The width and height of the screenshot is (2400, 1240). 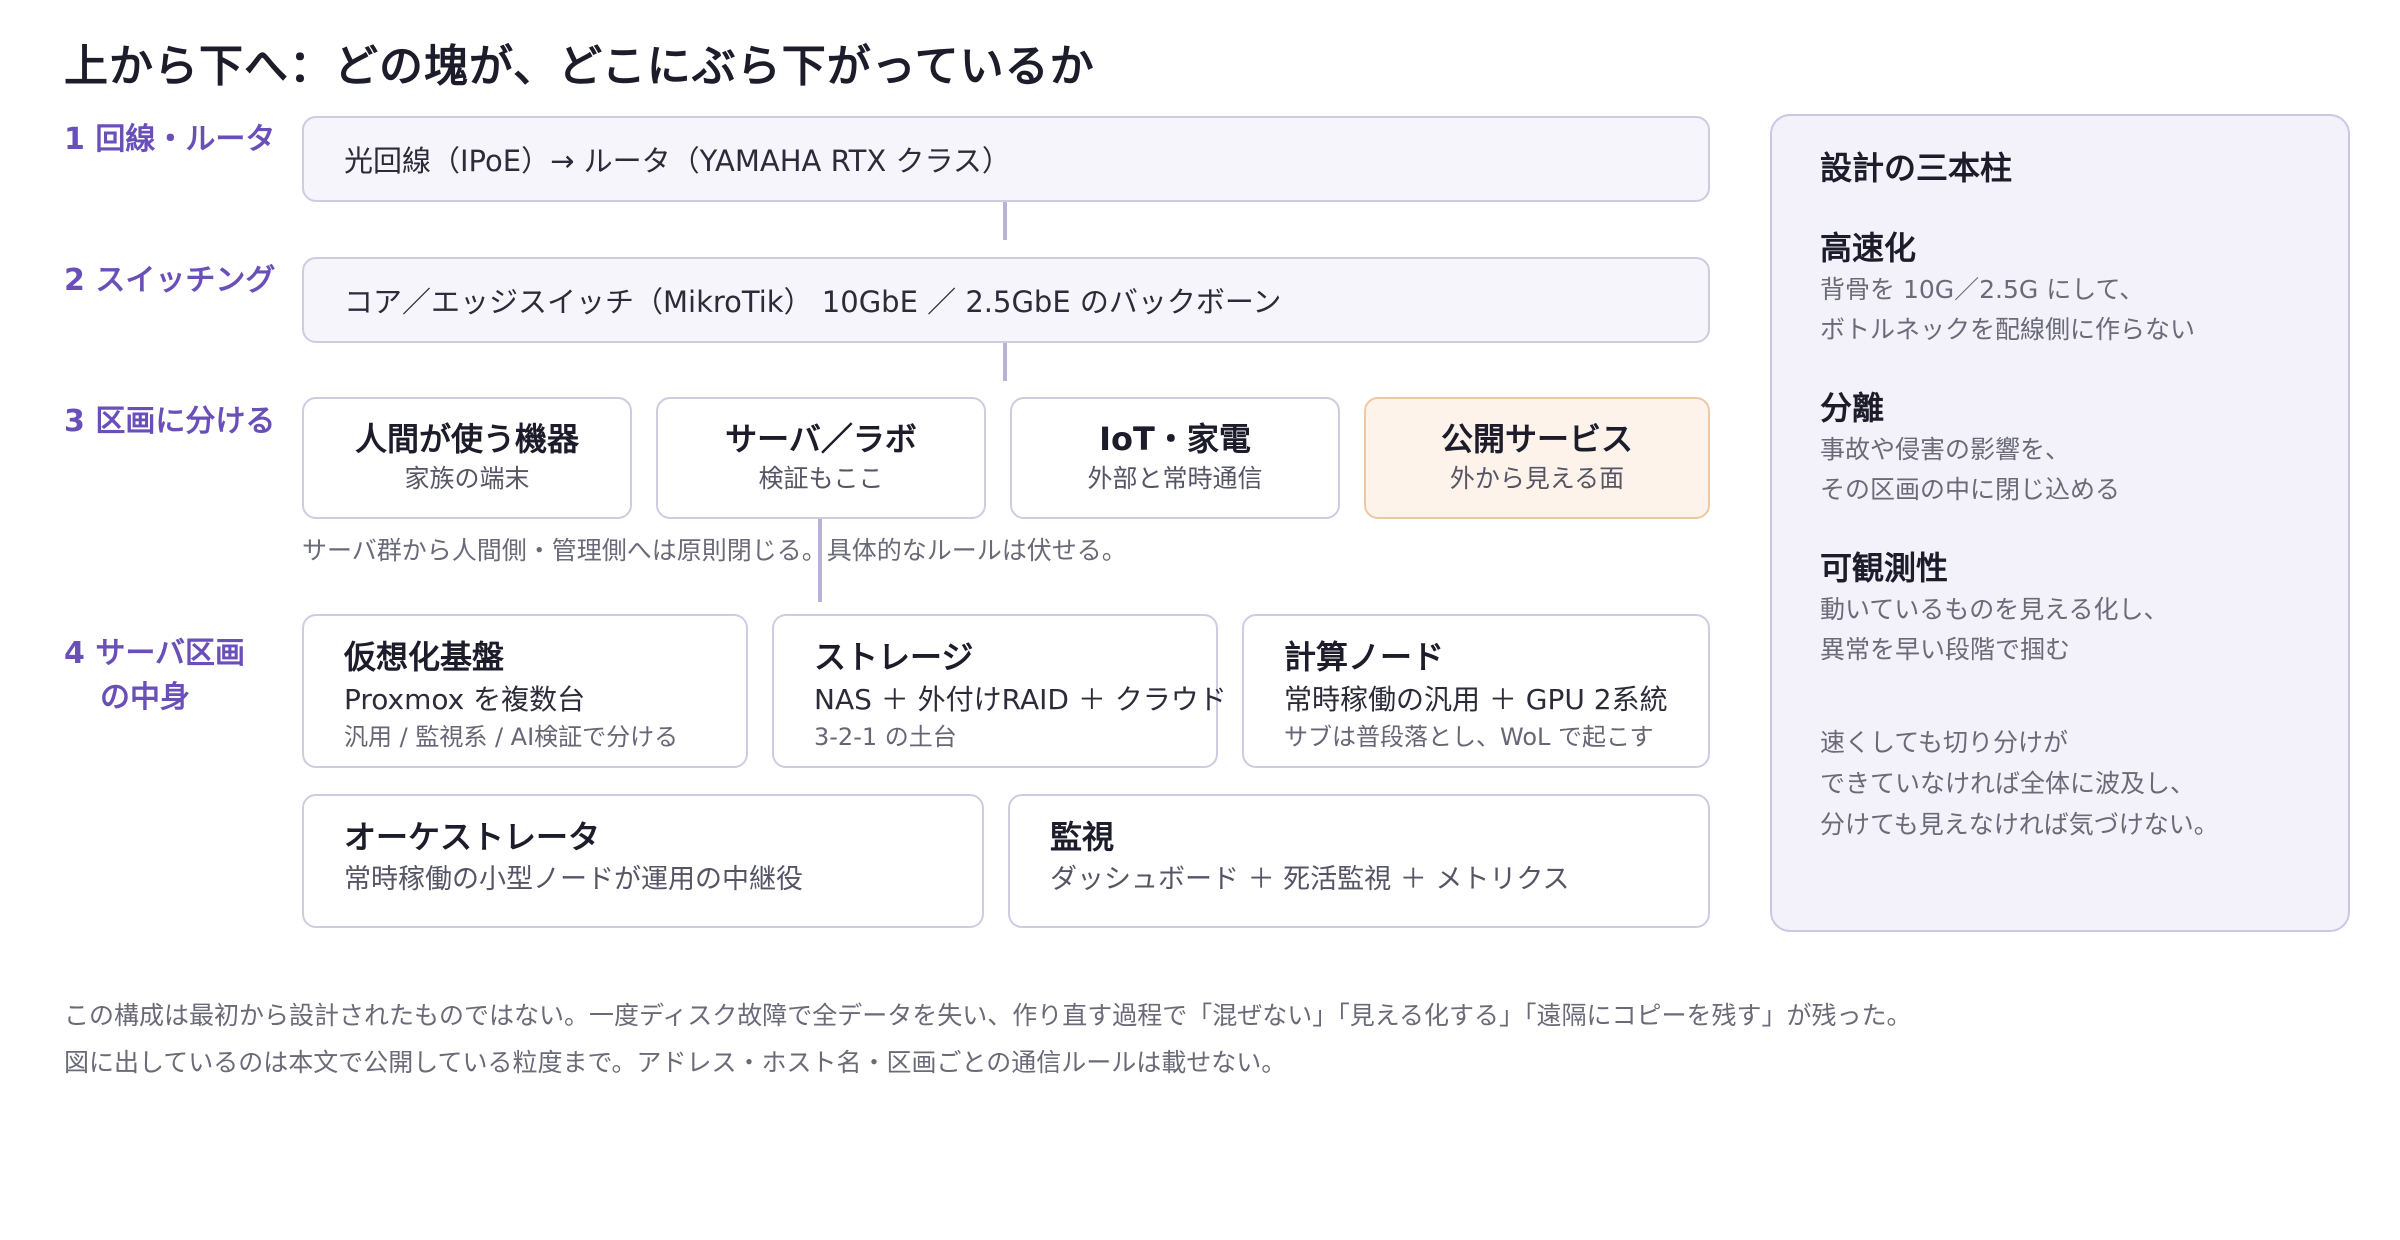 What do you see at coordinates (145, 697) in the screenshot?
I see `tier-label-4-line2: の中身` at bounding box center [145, 697].